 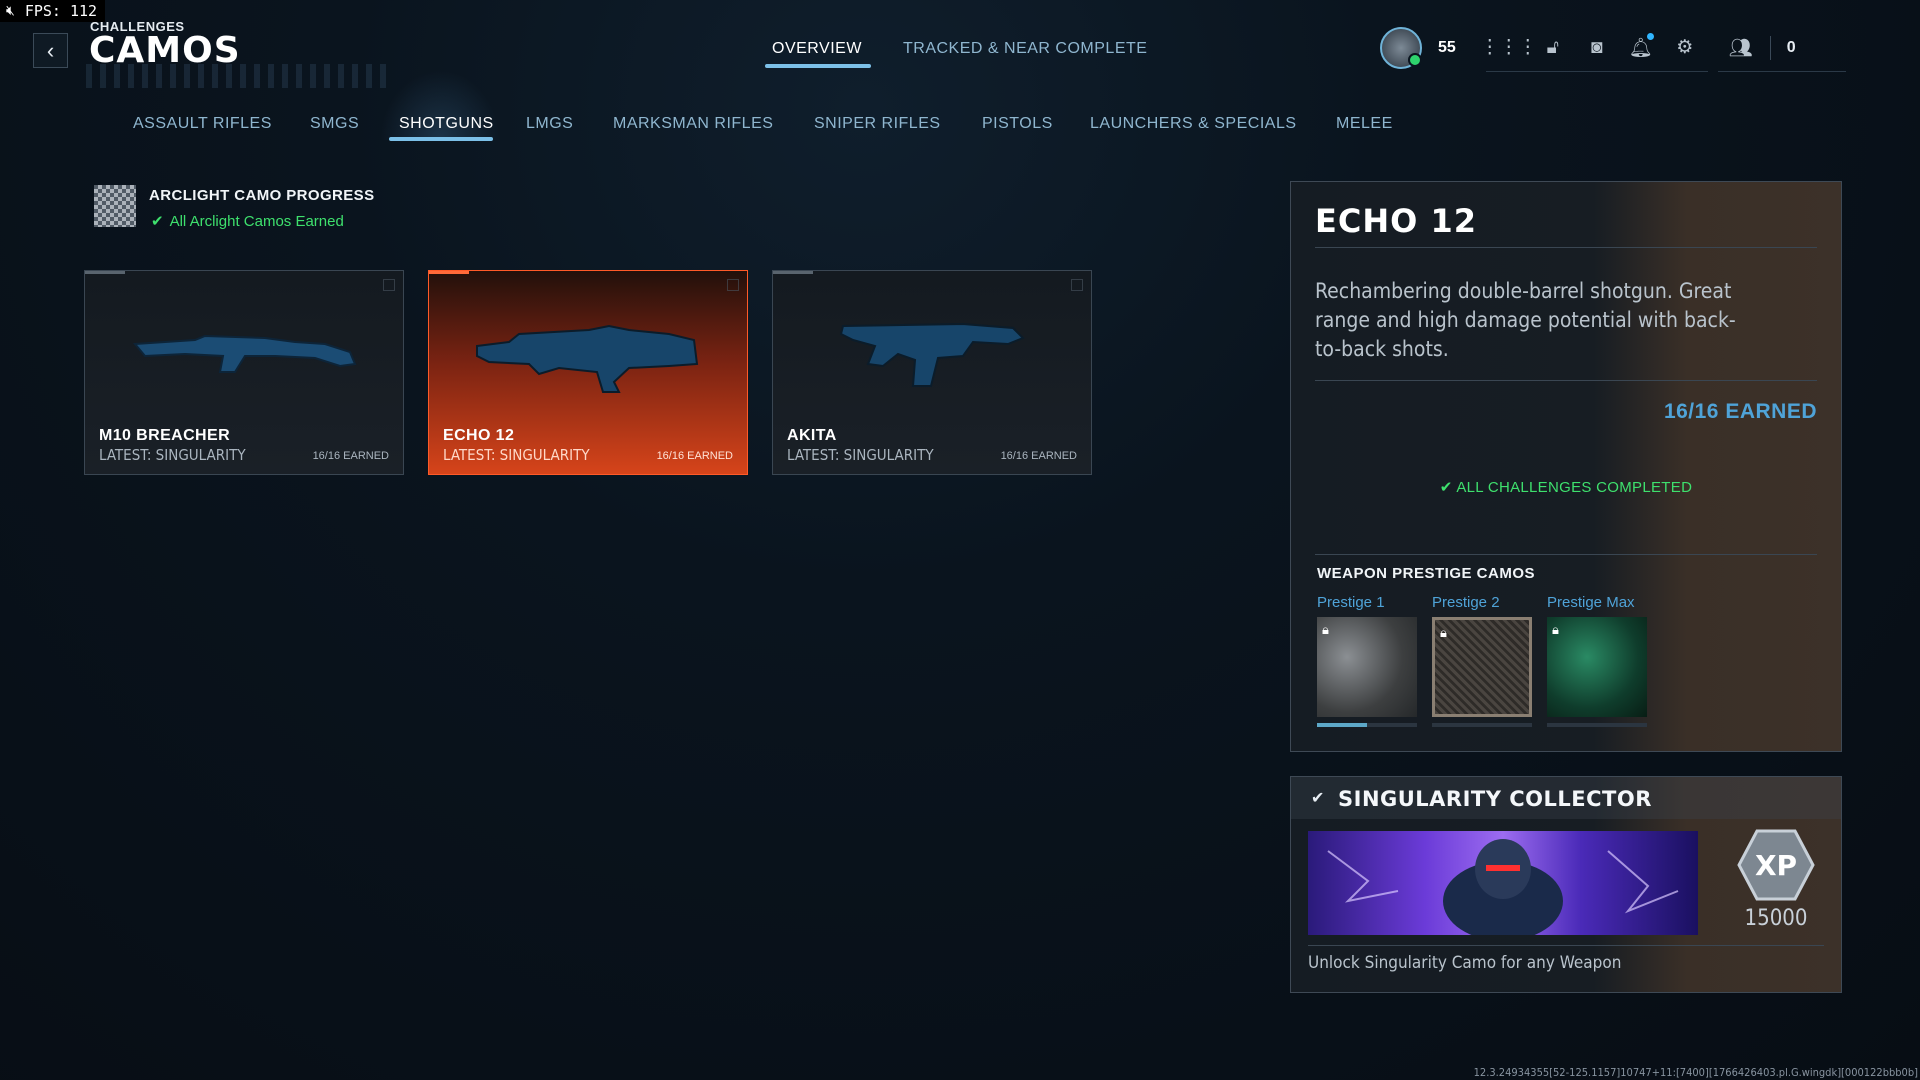 I want to click on category-launchers-specials: LAUNCHERS & SPECIALS, so click(x=1193, y=124).